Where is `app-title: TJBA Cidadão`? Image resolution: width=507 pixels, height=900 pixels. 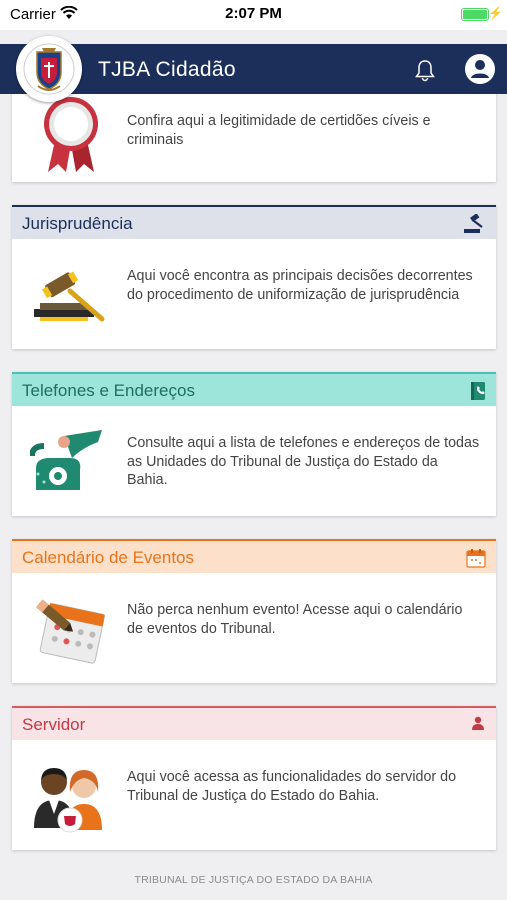
app-title: TJBA Cidadão is located at coordinates (167, 69).